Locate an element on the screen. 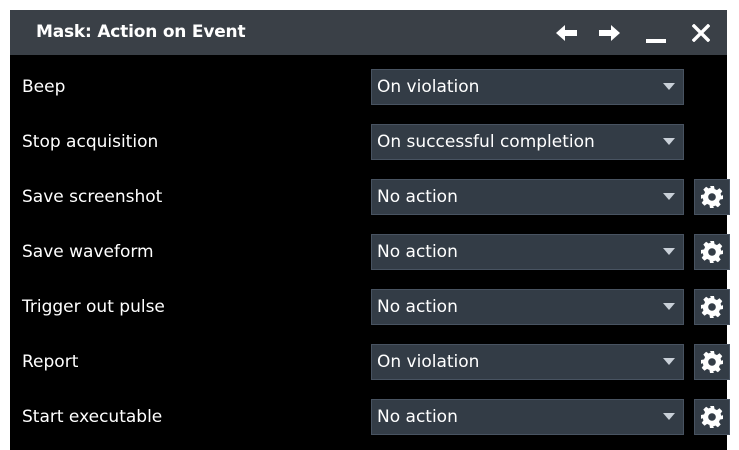  setting-label: Report is located at coordinates (50, 362).